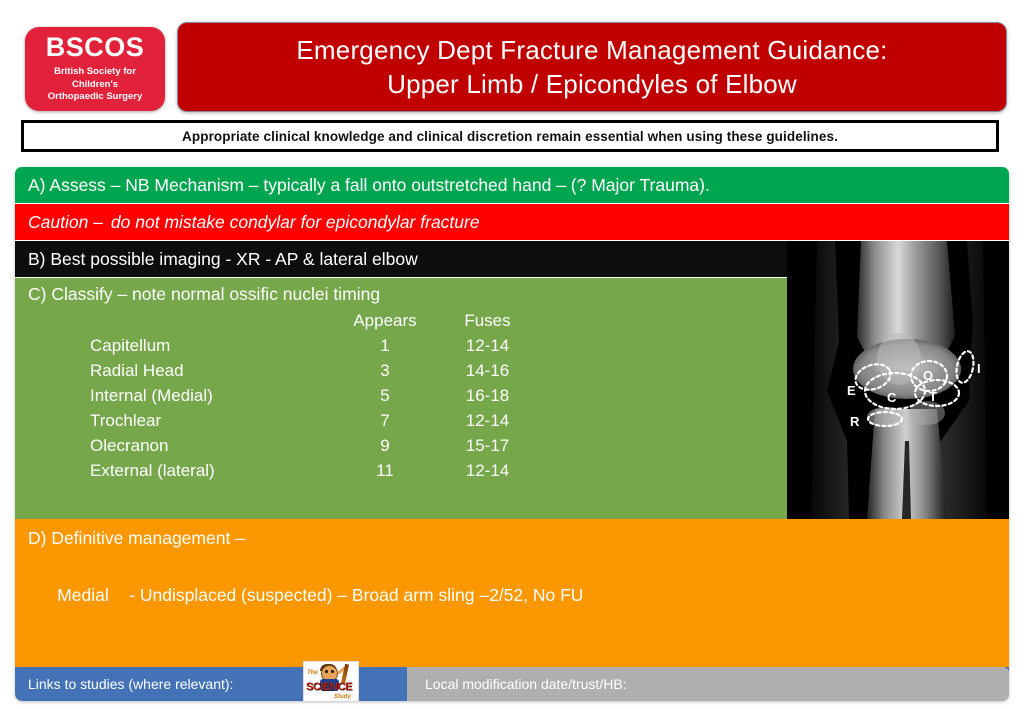  Describe the element at coordinates (385, 445) in the screenshot. I see `cell-appears: 9` at that location.